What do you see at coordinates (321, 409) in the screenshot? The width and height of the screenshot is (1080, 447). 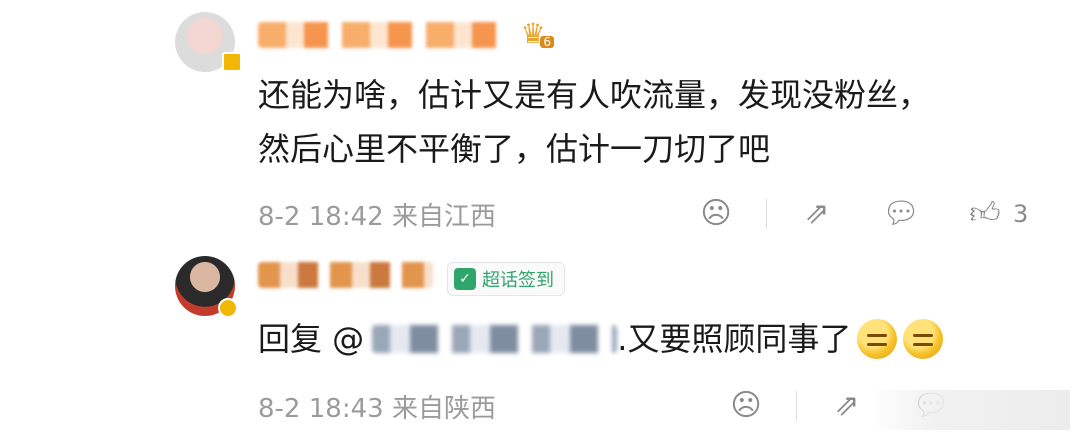 I see `comment-date: 8-2 18:43` at bounding box center [321, 409].